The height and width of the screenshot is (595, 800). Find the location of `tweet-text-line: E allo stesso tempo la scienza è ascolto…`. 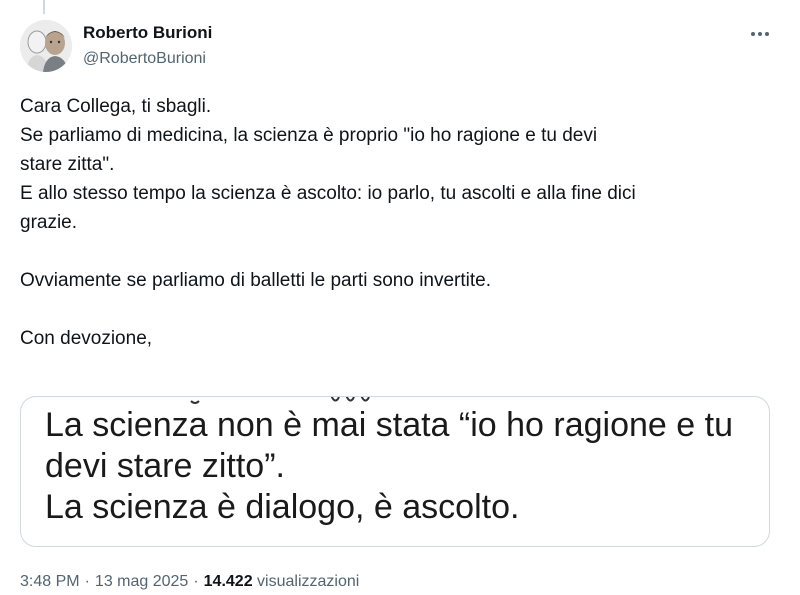

tweet-text-line: E allo stesso tempo la scienza è ascolto… is located at coordinates (328, 193).